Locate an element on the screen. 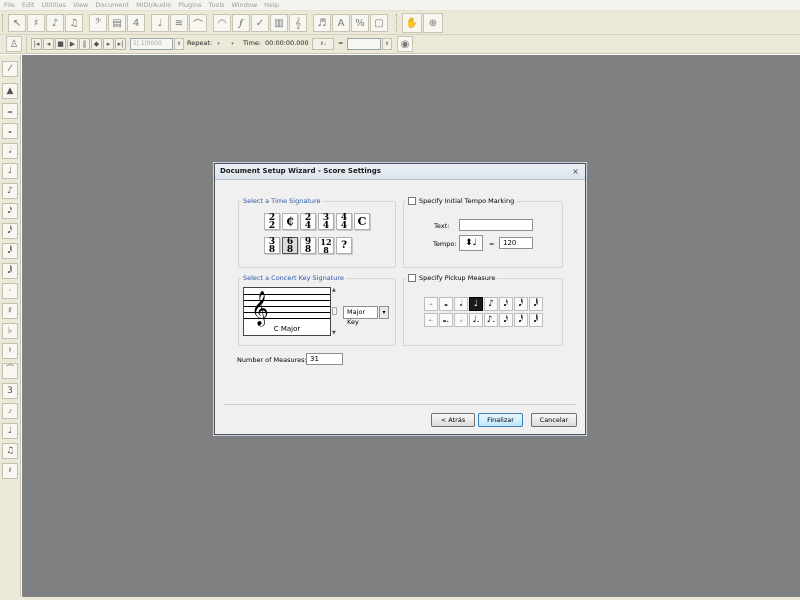 The image size is (800, 600). page-layout-icon: ▢ is located at coordinates (379, 23).